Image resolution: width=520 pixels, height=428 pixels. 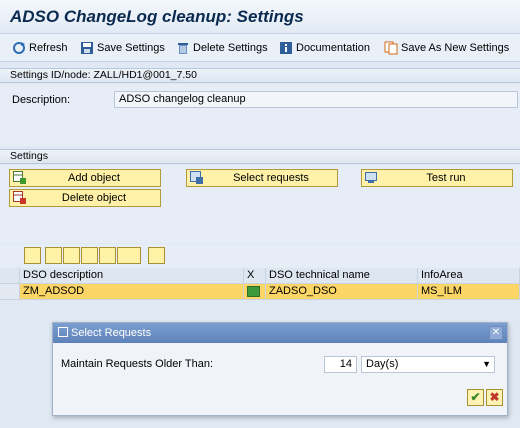 I want to click on settings-id-header: Settings ID/node: ZALL/HD1@001_7.50, so click(x=260, y=75).